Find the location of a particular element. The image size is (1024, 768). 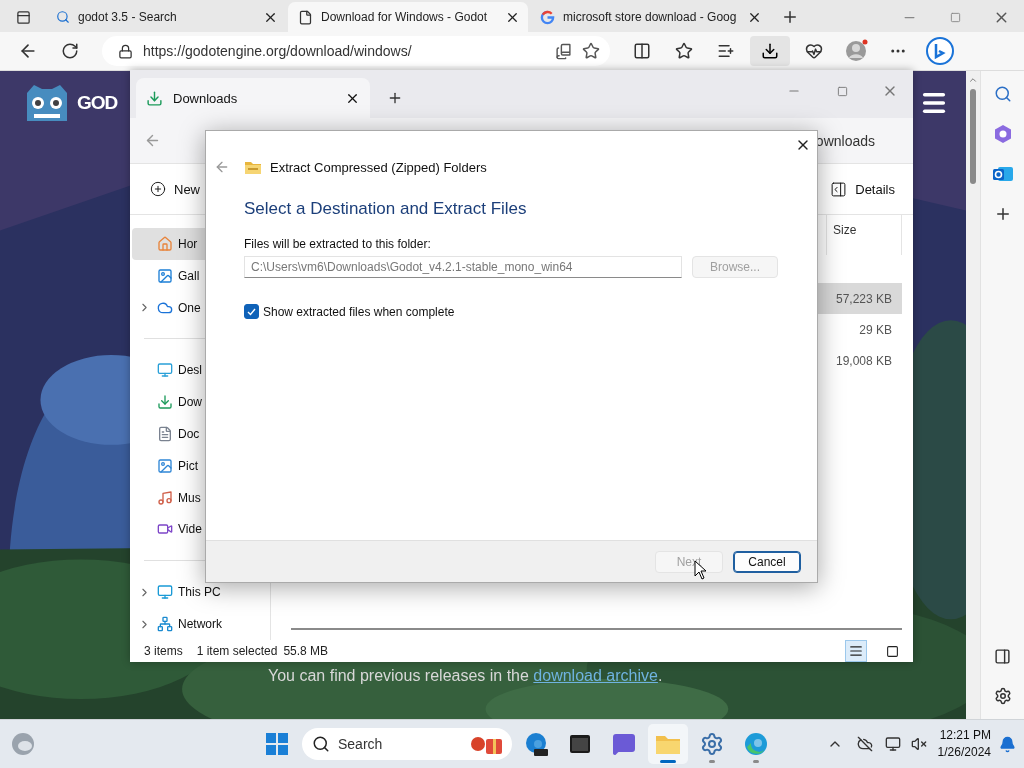

clock-time: 12:21 PM is located at coordinates (965, 735).